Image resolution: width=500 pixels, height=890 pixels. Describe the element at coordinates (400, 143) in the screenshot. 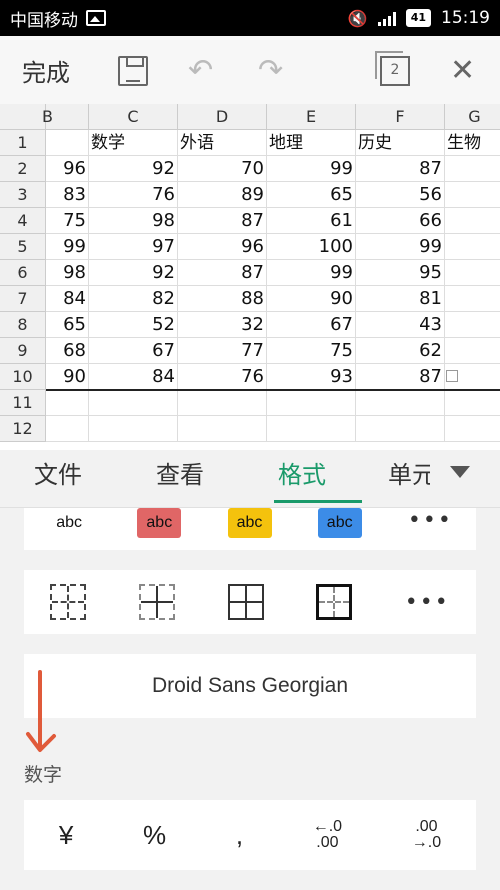

I see `header-cell: 历史` at that location.